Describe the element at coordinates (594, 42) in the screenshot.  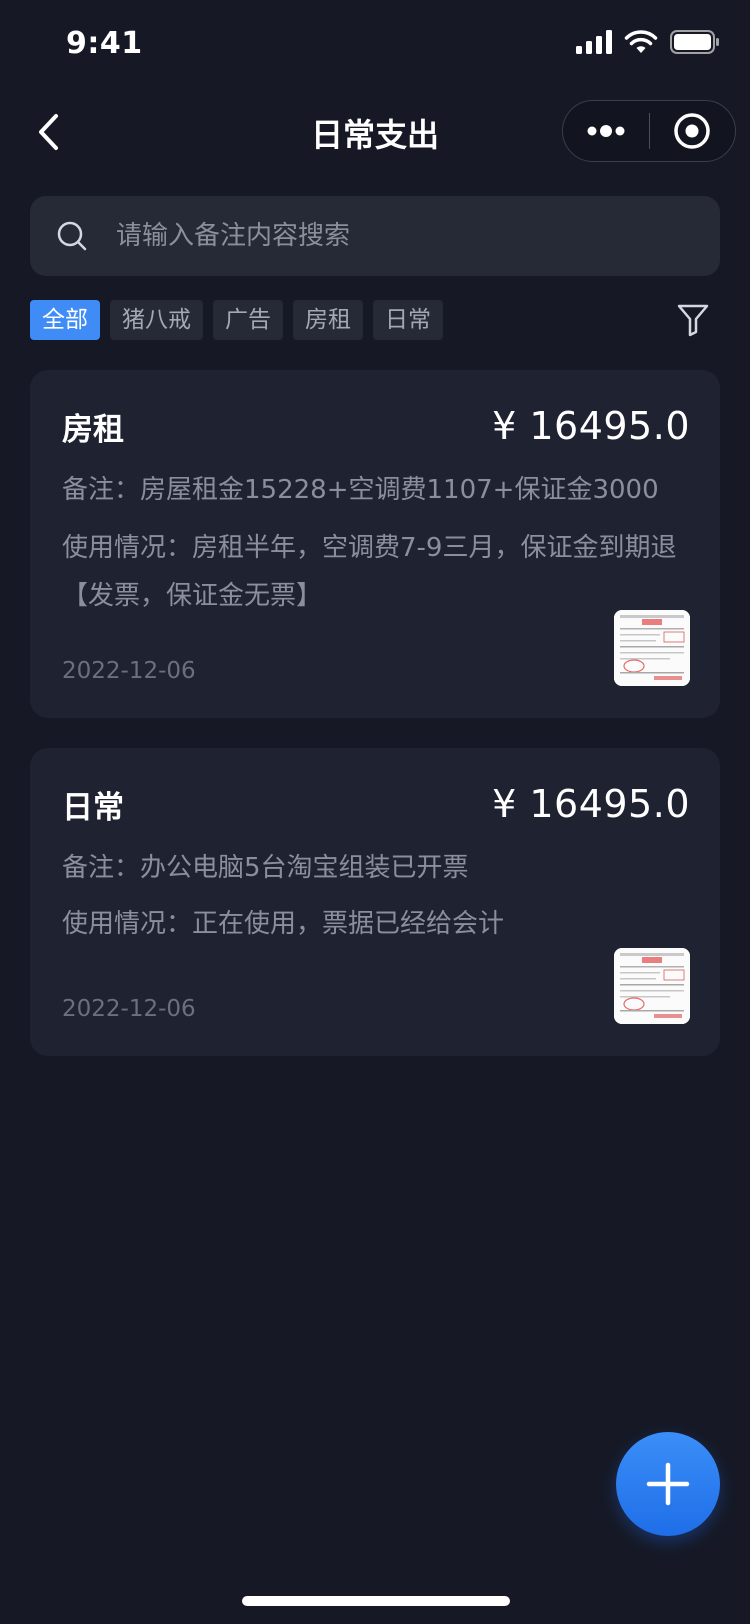
I see `signal-icon` at that location.